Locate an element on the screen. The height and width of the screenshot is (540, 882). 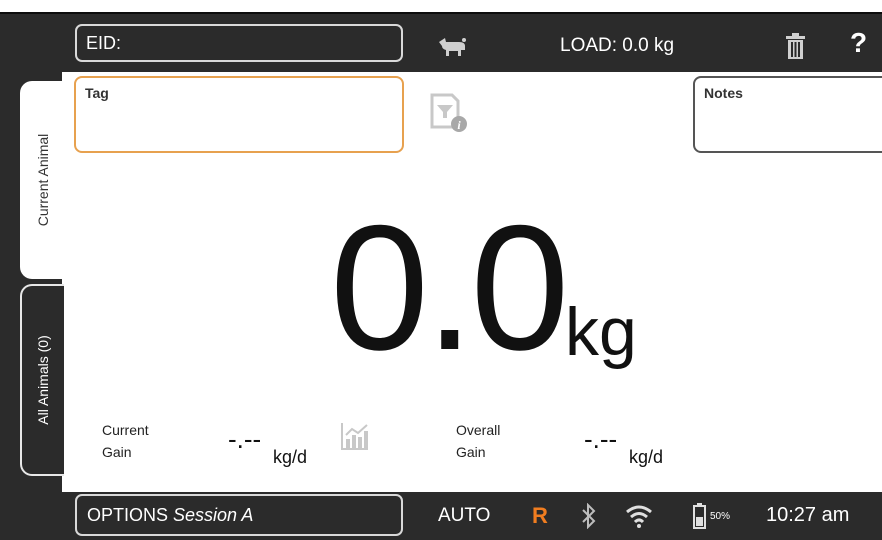
eid-field: EID: is located at coordinates (239, 43).